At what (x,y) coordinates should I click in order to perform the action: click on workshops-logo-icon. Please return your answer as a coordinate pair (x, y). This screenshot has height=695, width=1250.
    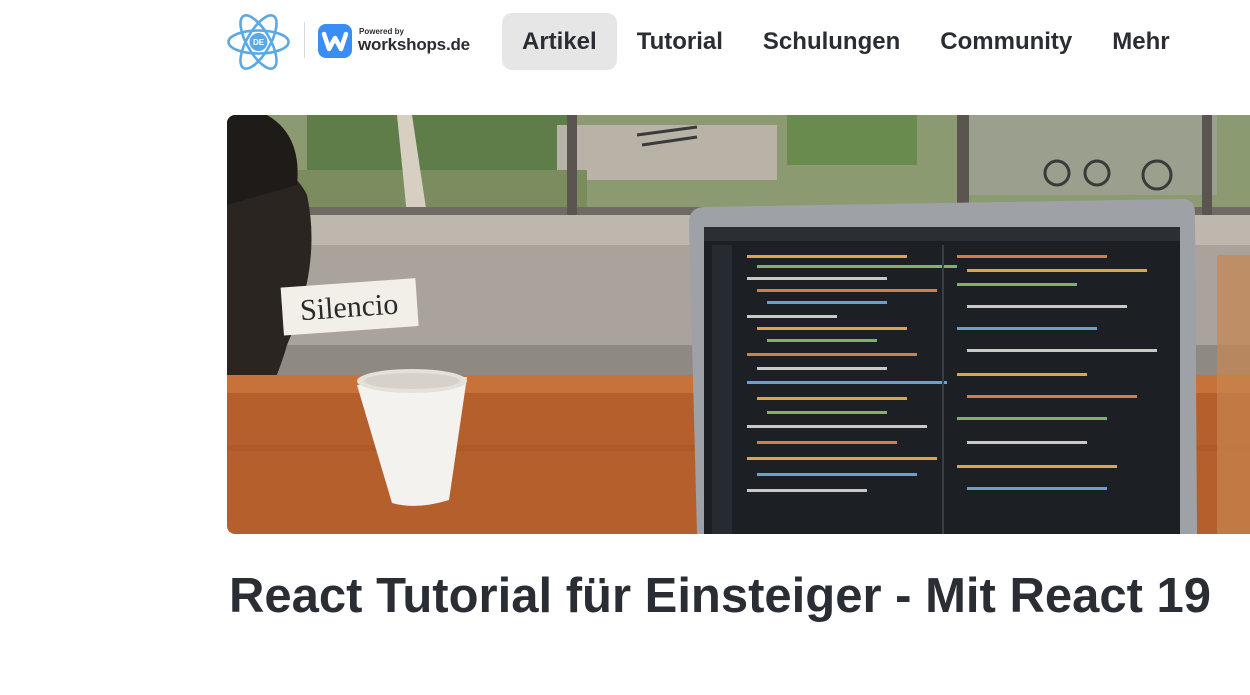
    Looking at the image, I should click on (335, 41).